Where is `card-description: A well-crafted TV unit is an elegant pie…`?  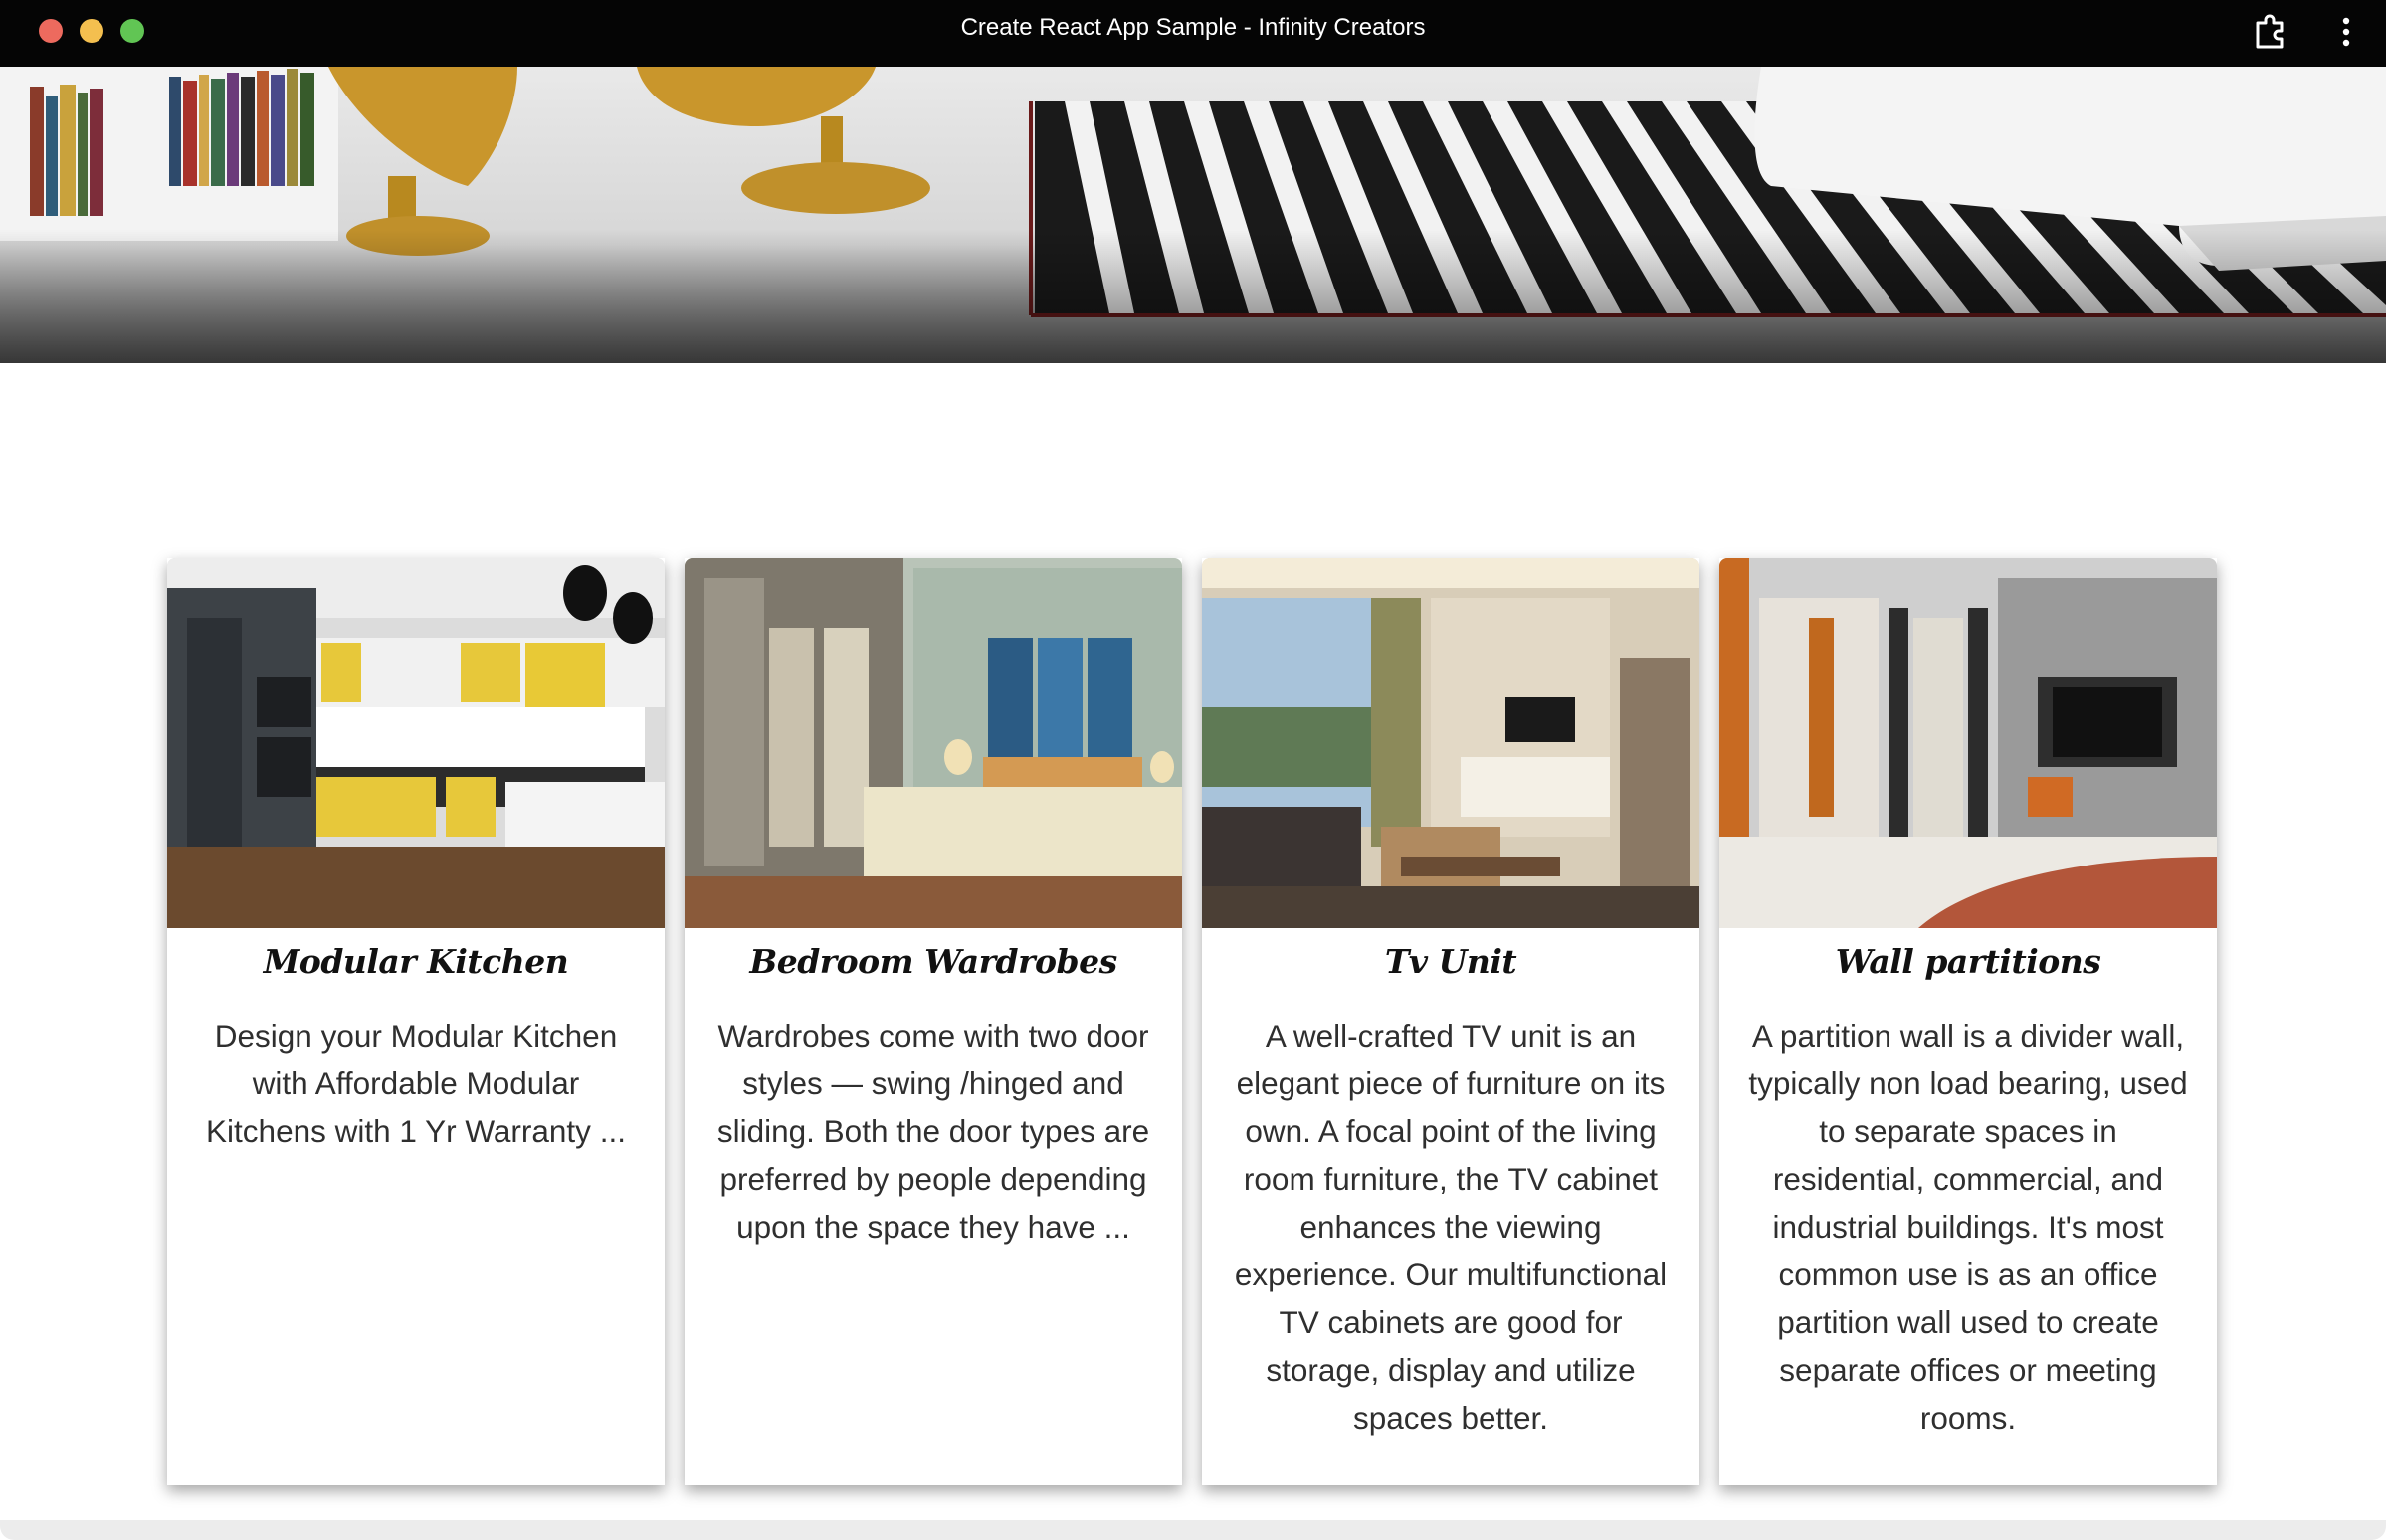
card-description: A well-crafted TV unit is an elegant pie… is located at coordinates (1451, 1227).